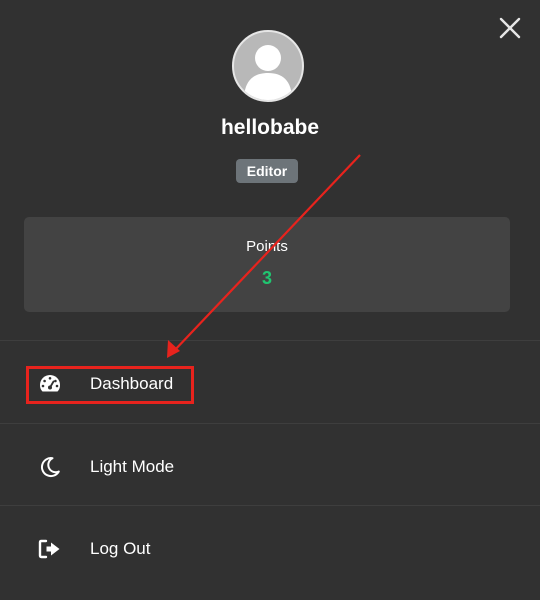 Image resolution: width=540 pixels, height=600 pixels. What do you see at coordinates (132, 383) in the screenshot?
I see `menu-label: Dashboard` at bounding box center [132, 383].